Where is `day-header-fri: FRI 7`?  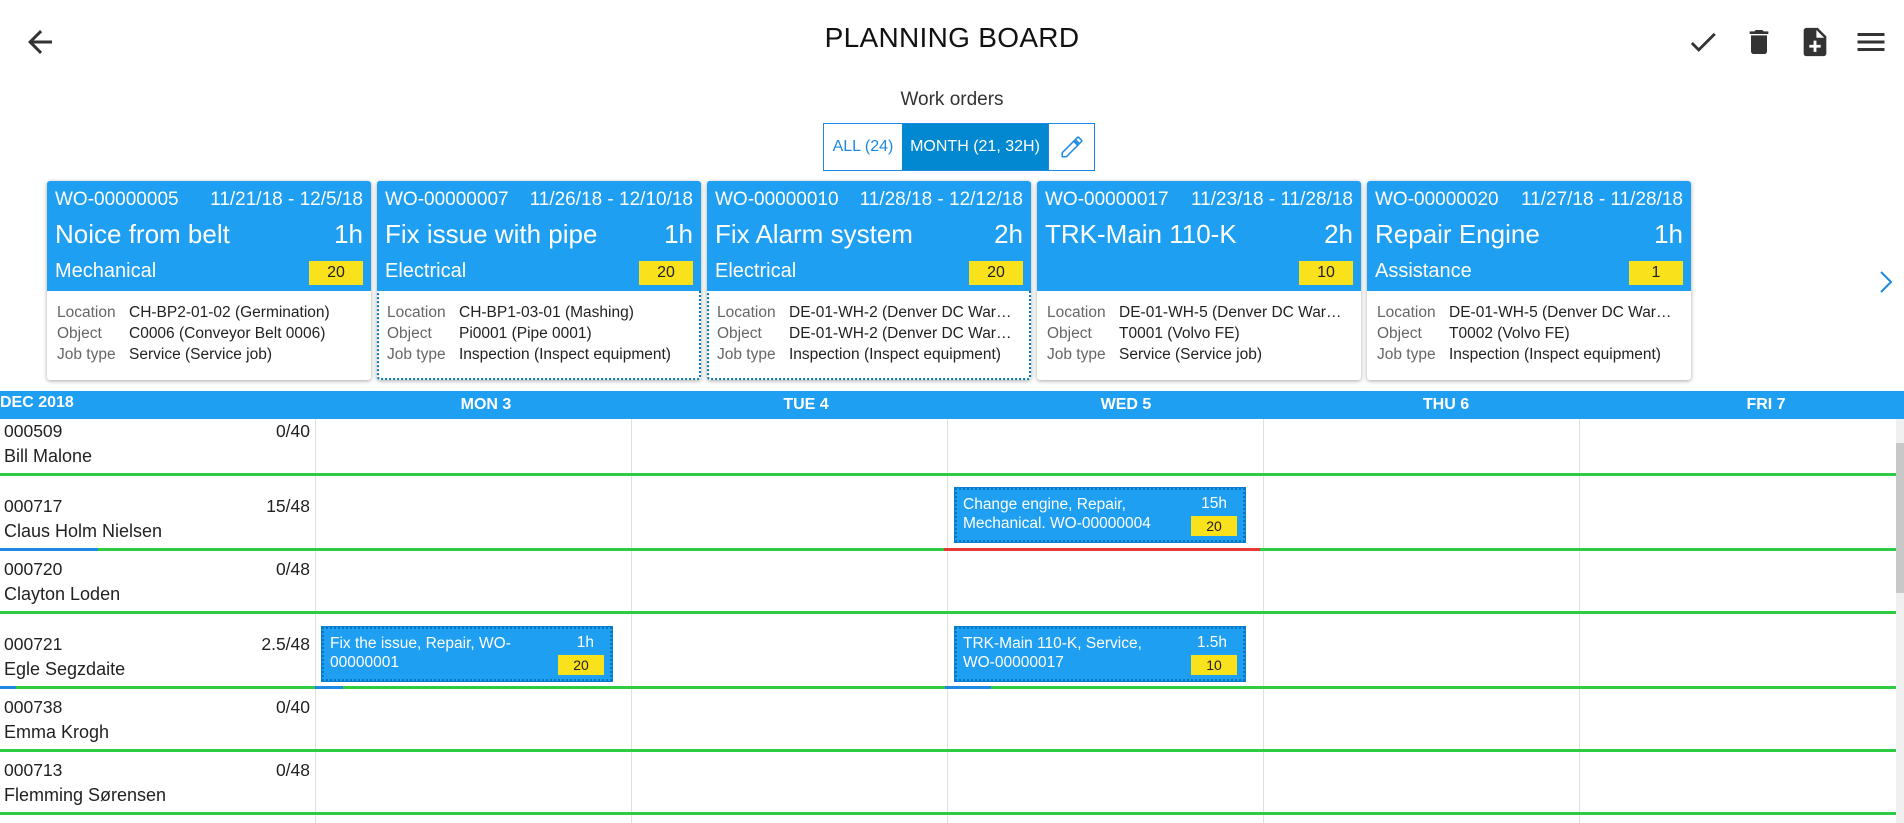
day-header-fri: FRI 7 is located at coordinates (1756, 405).